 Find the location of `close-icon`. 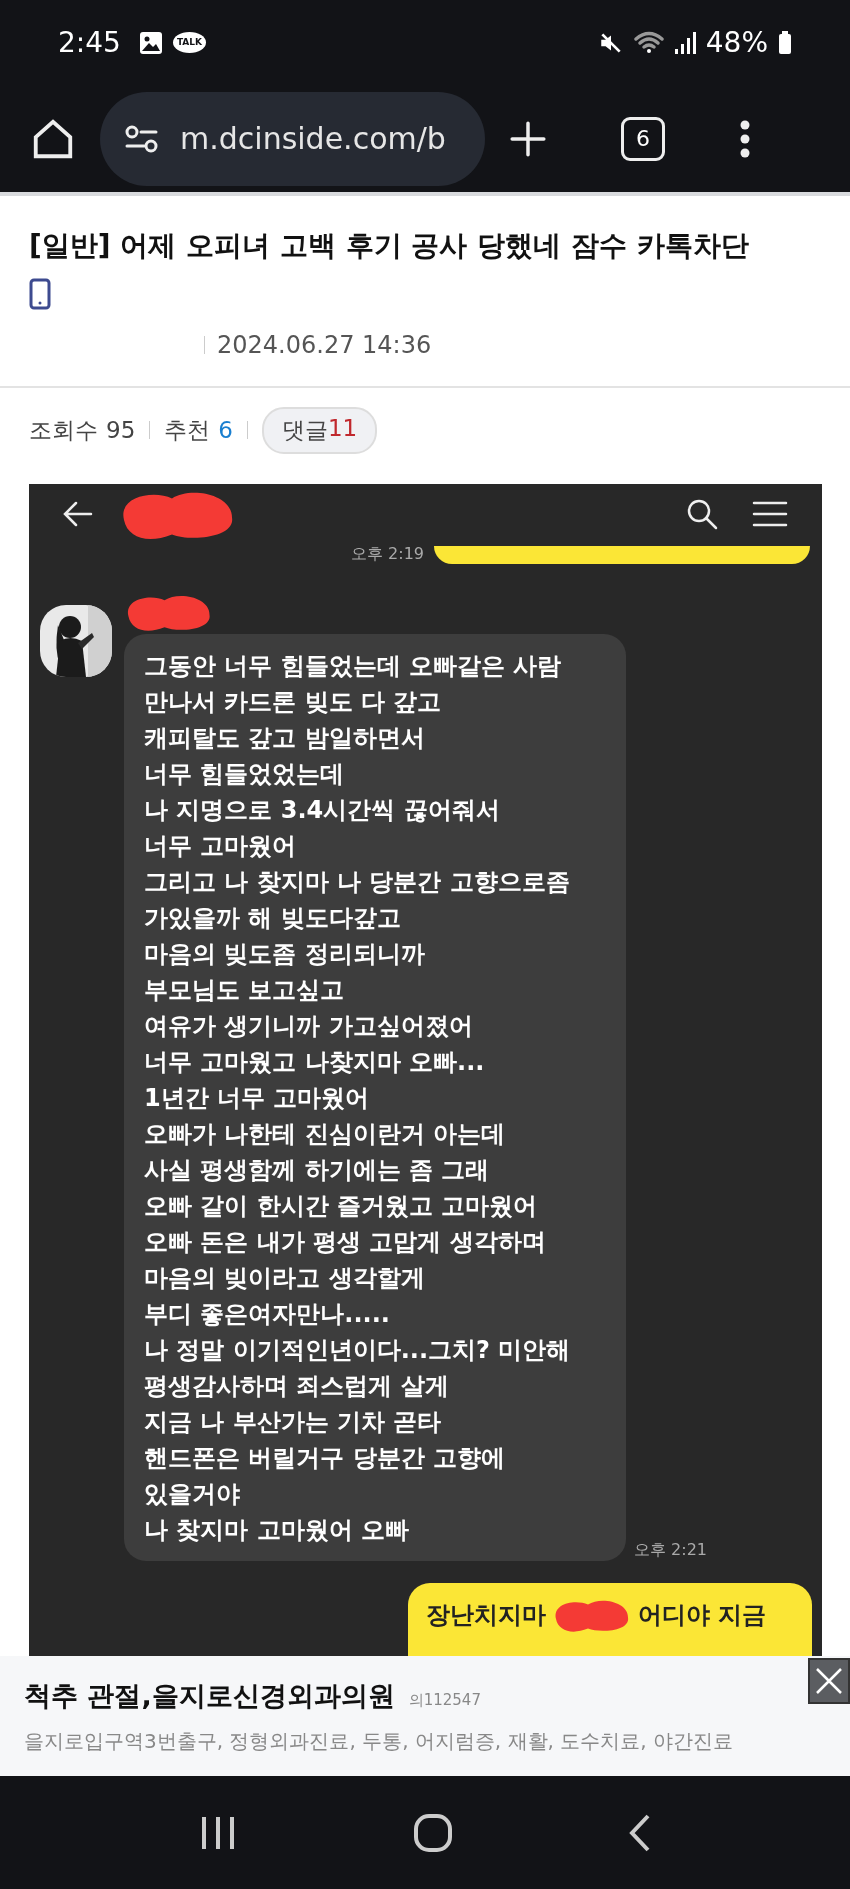

close-icon is located at coordinates (829, 1681).